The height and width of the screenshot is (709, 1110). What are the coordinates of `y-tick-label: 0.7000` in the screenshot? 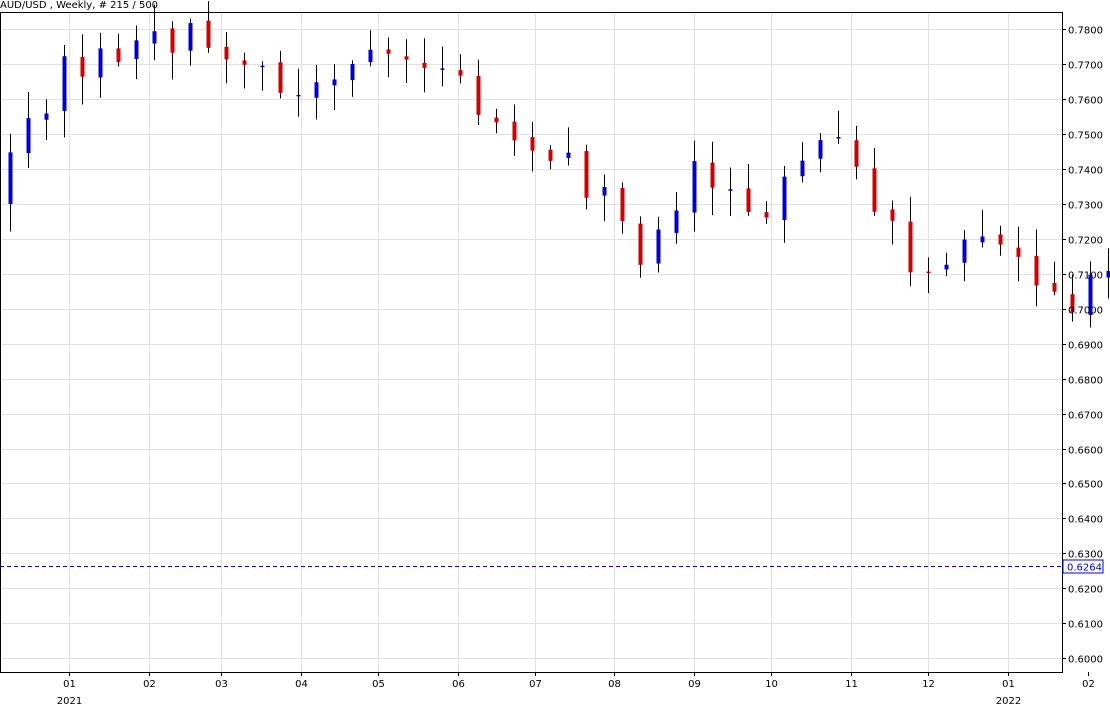 It's located at (1085, 311).